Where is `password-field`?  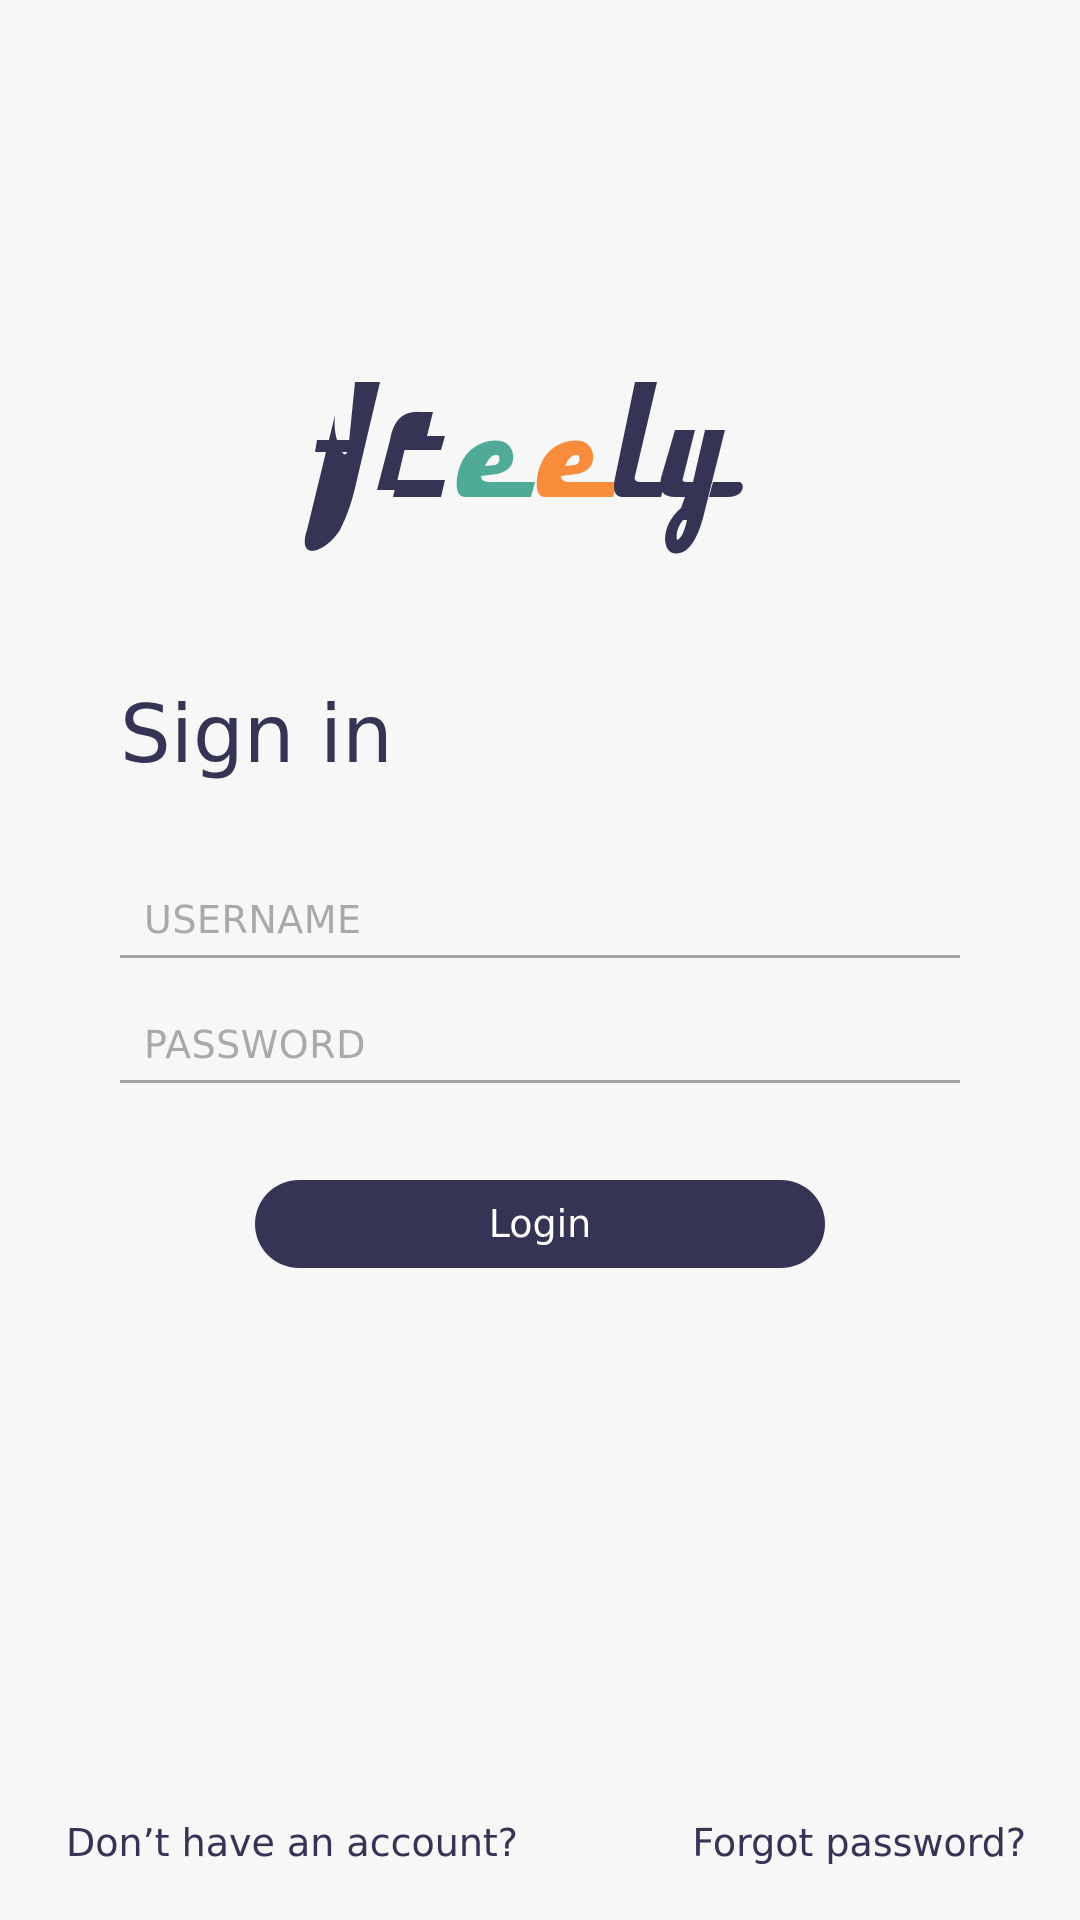 password-field is located at coordinates (540, 1046).